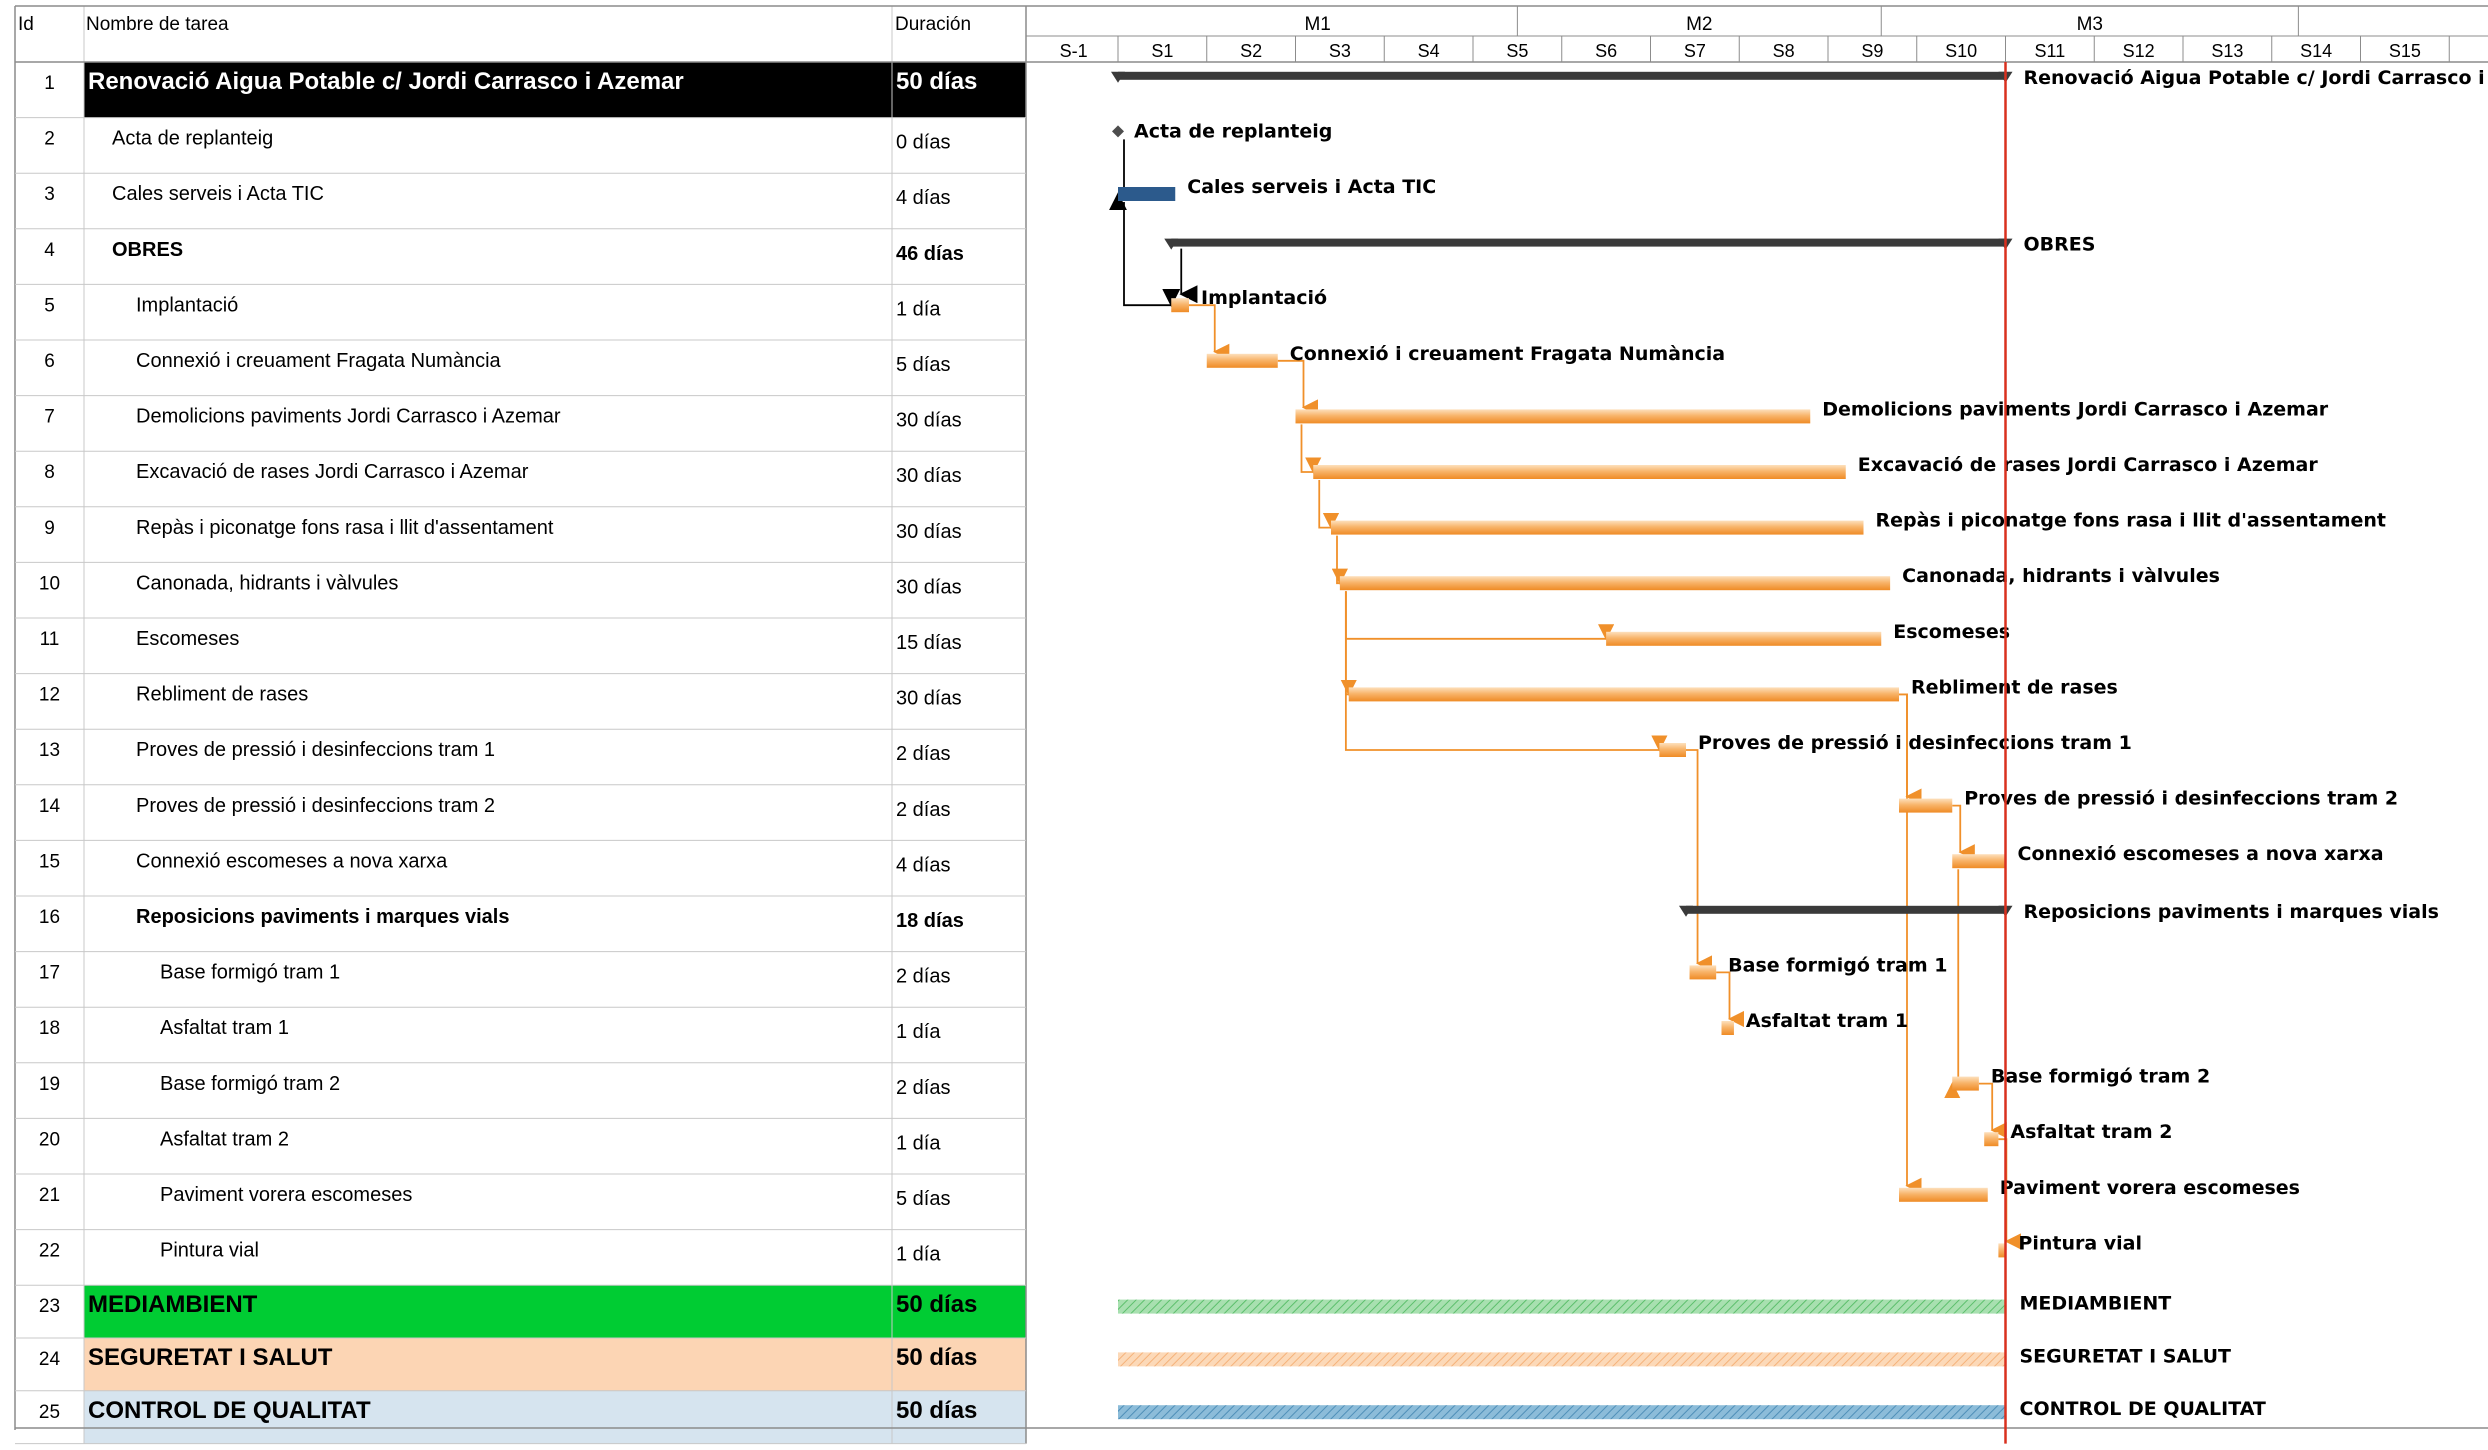 The height and width of the screenshot is (1450, 2488). What do you see at coordinates (918, 309) in the screenshot?
I see `task-duration-5: 1 día` at bounding box center [918, 309].